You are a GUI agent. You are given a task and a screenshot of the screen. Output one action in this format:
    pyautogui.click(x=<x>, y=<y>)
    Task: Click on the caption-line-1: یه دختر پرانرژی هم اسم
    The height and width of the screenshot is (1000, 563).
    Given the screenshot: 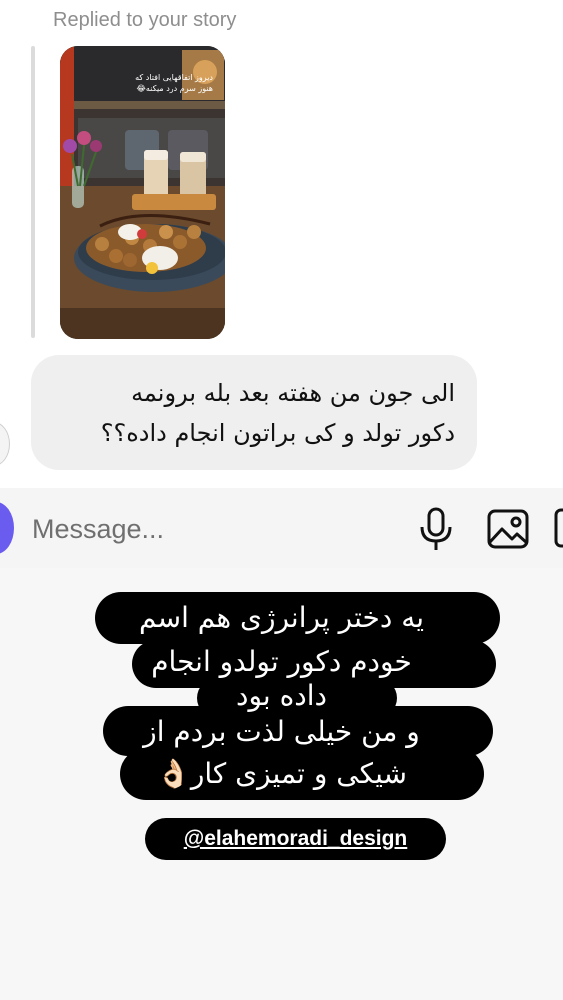 What is the action you would take?
    pyautogui.click(x=281, y=617)
    